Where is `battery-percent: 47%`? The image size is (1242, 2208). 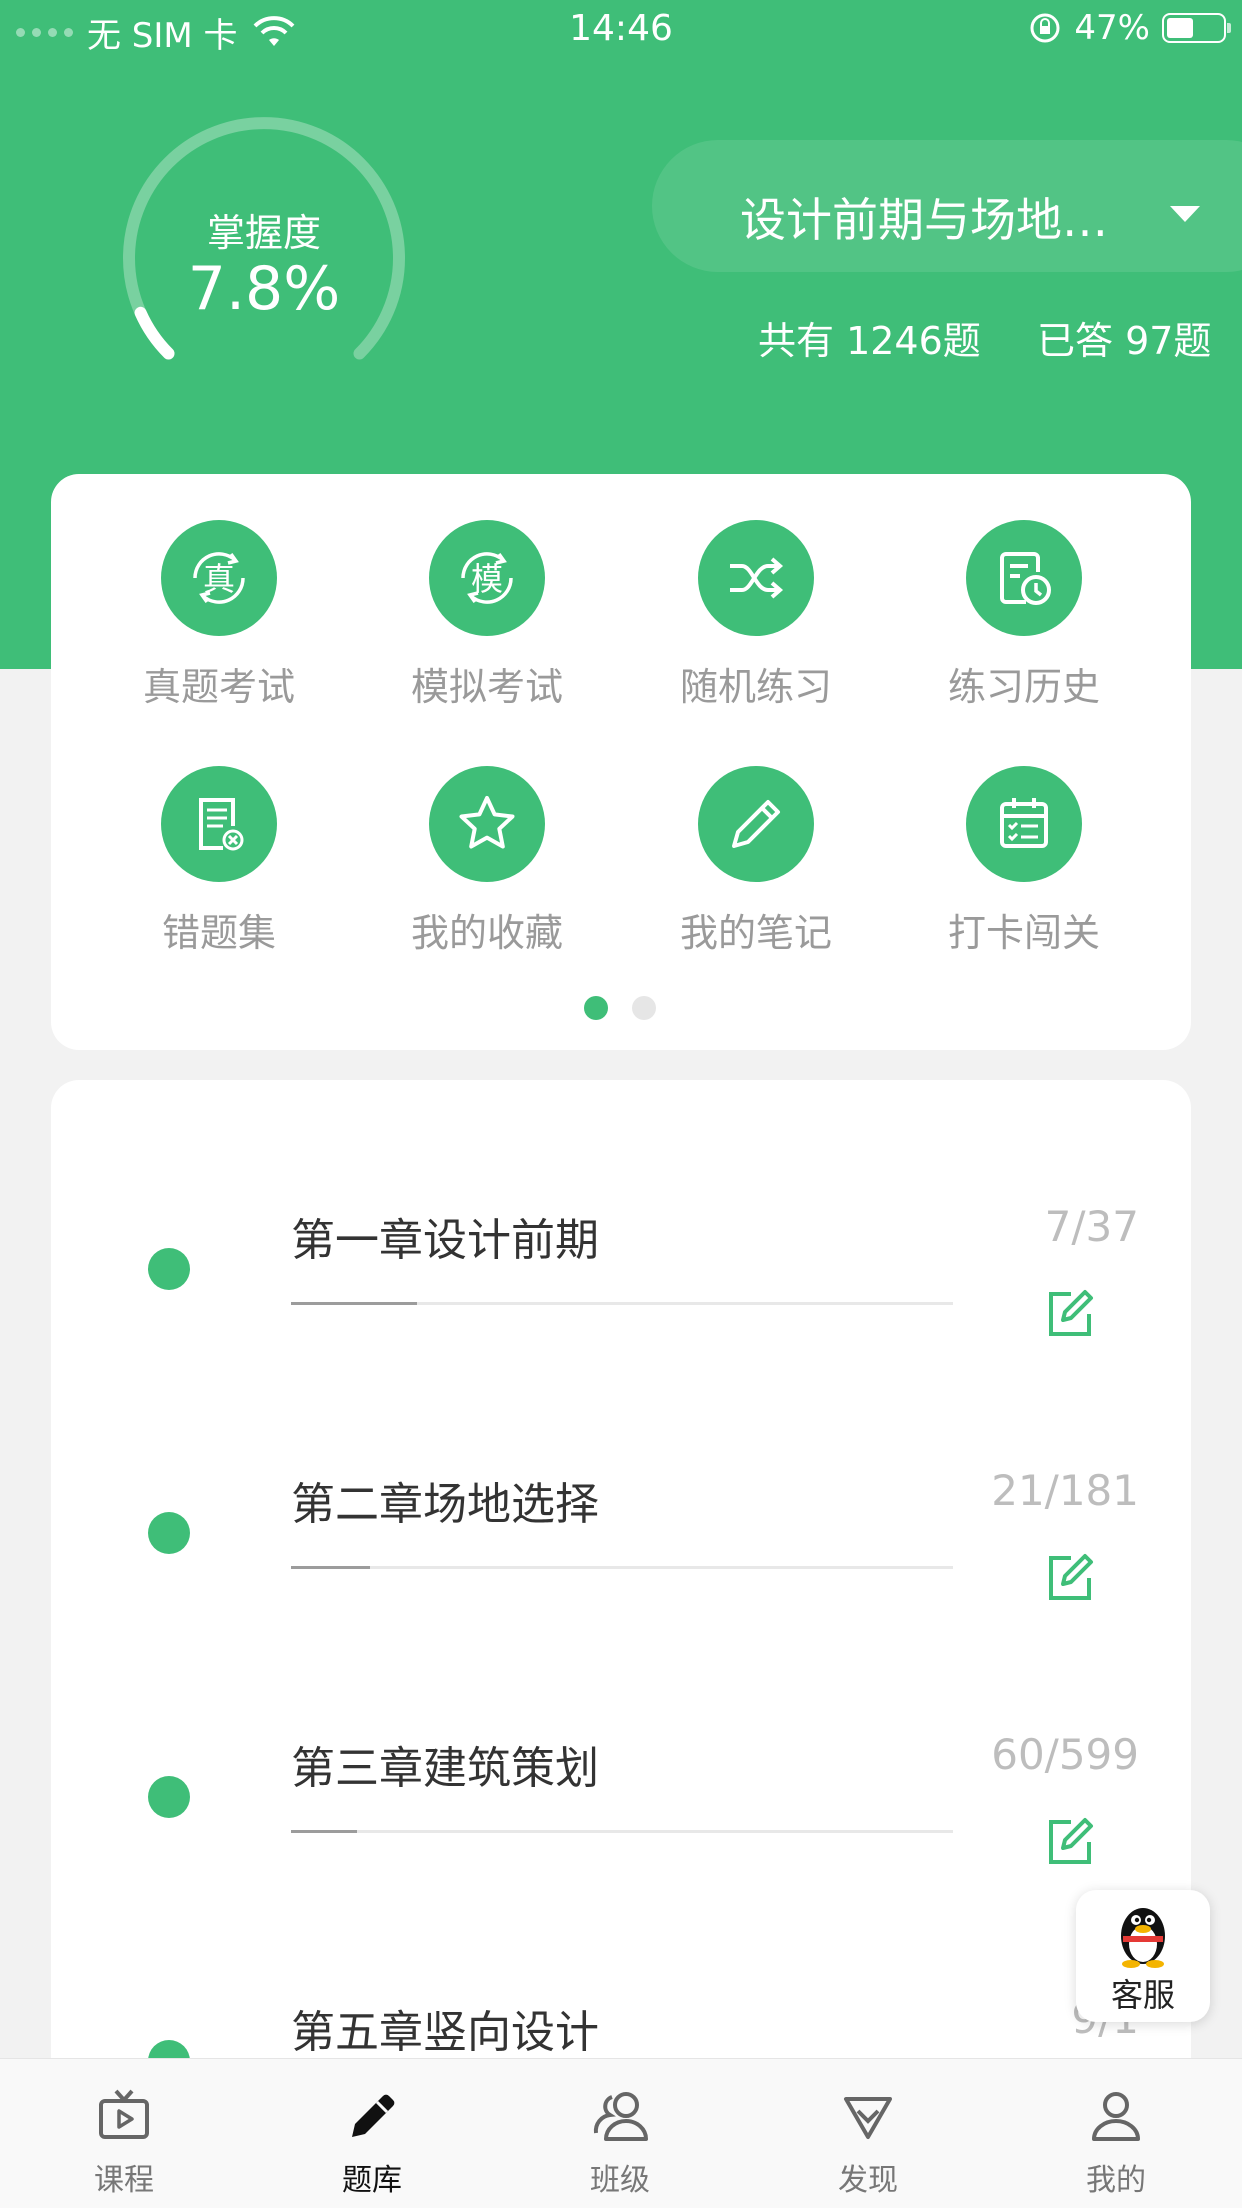 battery-percent: 47% is located at coordinates (1112, 28).